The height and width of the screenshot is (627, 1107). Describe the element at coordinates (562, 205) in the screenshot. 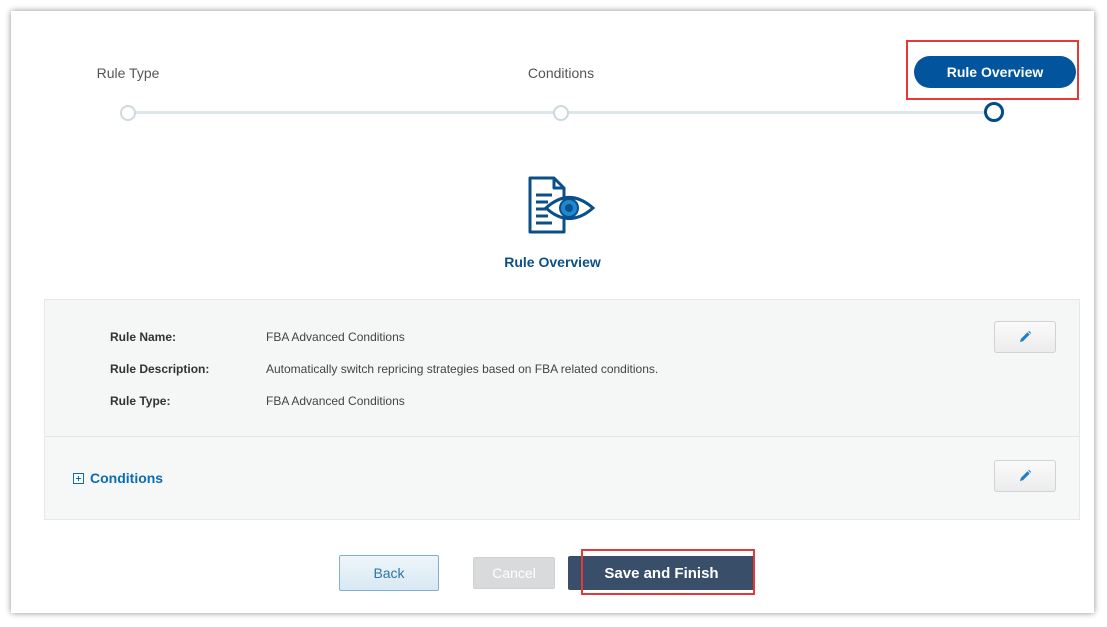

I see `document-eye-icon` at that location.